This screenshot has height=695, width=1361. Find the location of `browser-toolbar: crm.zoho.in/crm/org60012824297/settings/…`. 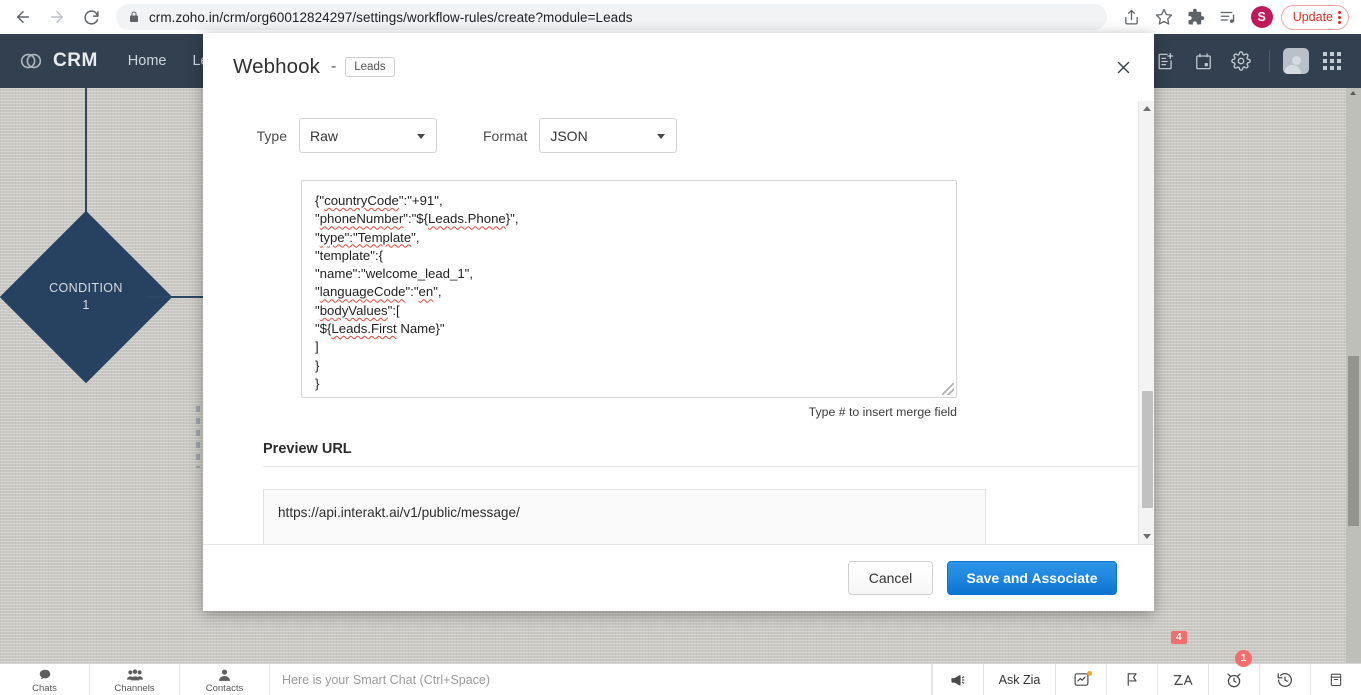

browser-toolbar: crm.zoho.in/crm/org60012824297/settings/… is located at coordinates (680, 17).